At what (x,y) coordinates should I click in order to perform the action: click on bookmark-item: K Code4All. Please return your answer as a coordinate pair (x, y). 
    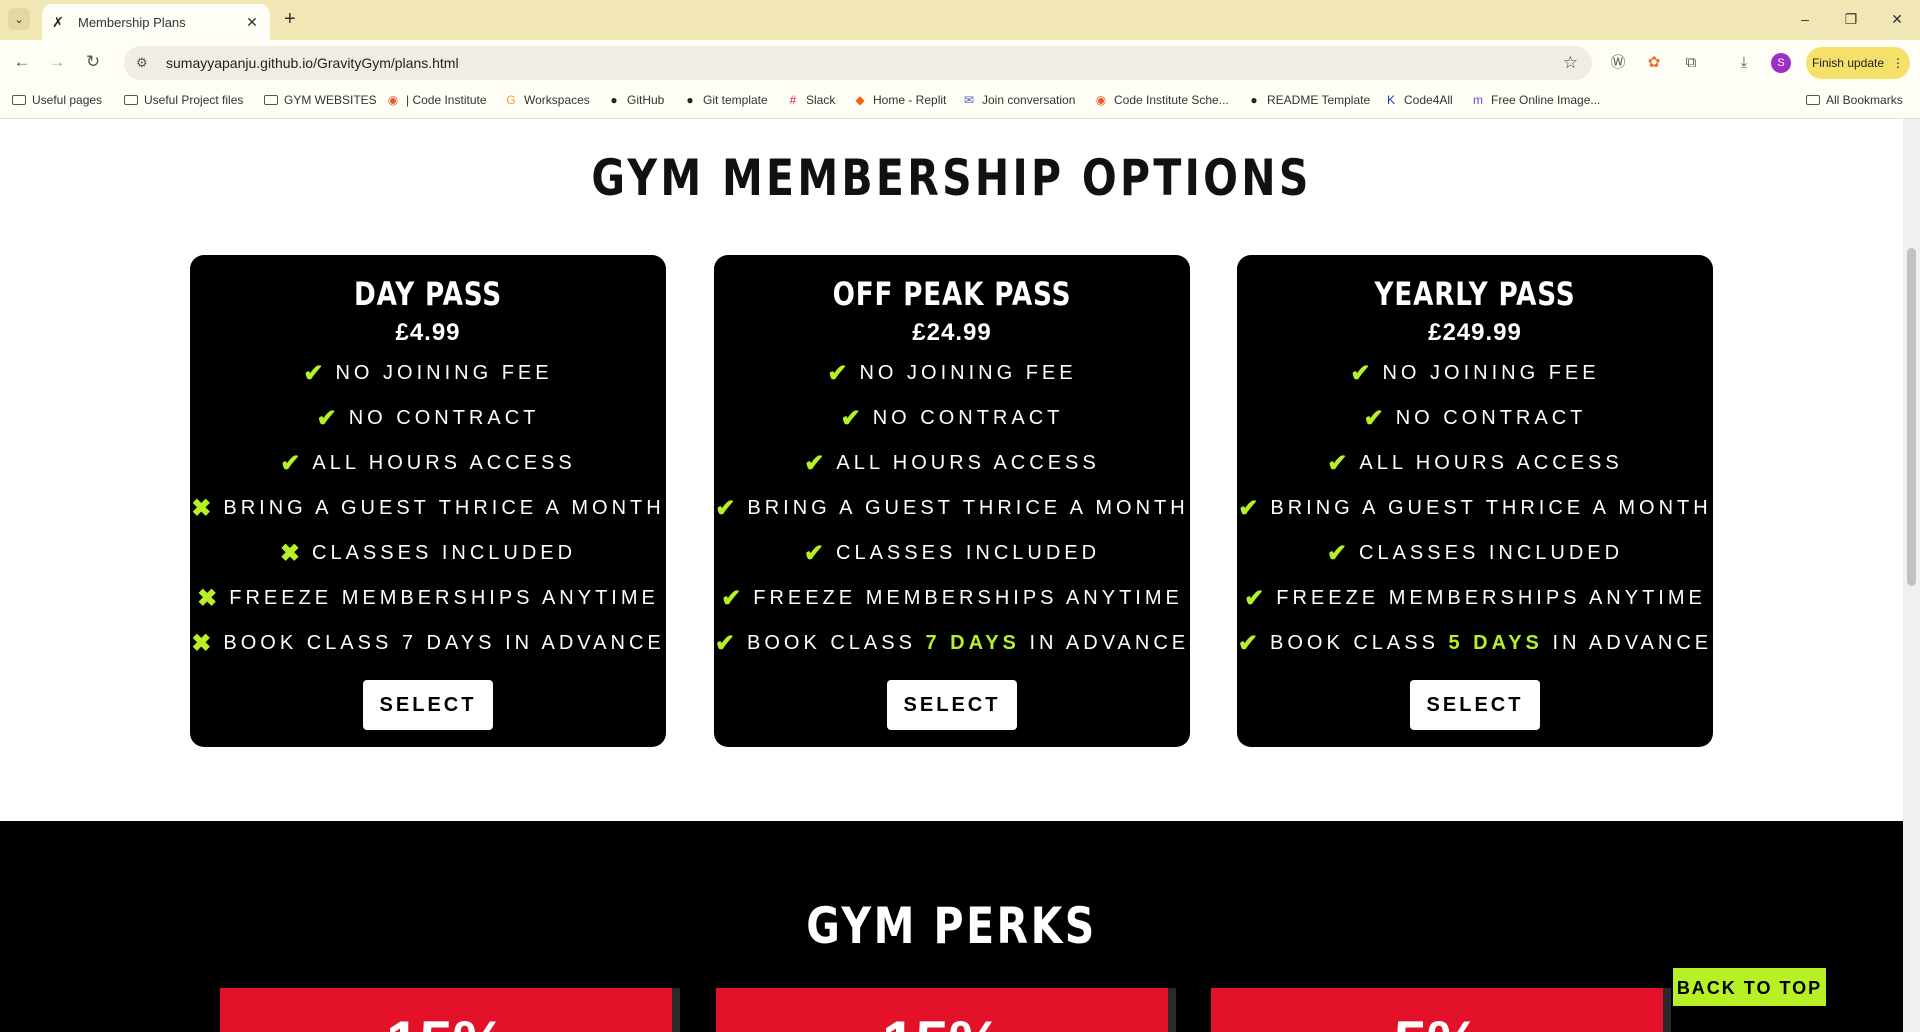
    Looking at the image, I should click on (1418, 100).